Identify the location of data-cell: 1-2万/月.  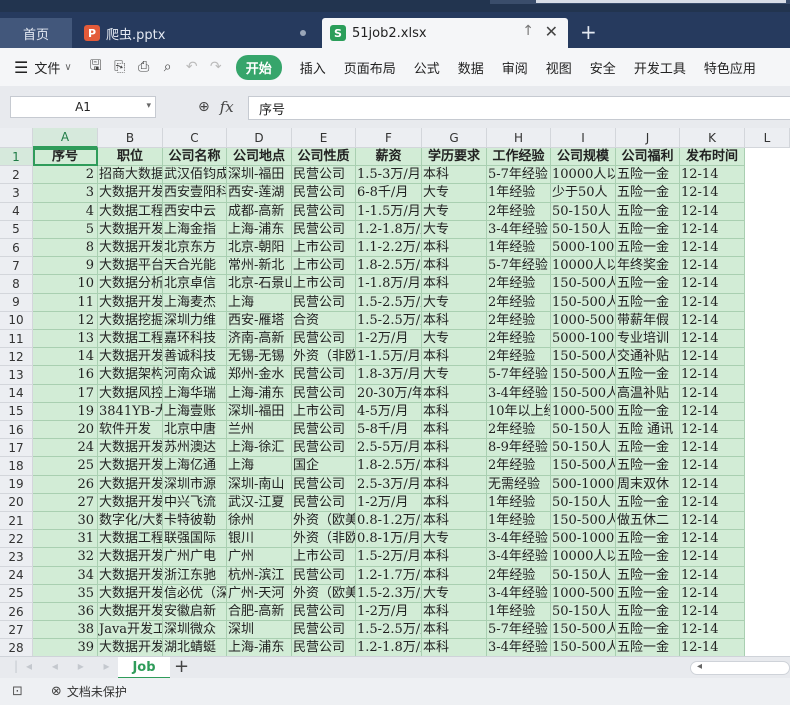
(389, 502).